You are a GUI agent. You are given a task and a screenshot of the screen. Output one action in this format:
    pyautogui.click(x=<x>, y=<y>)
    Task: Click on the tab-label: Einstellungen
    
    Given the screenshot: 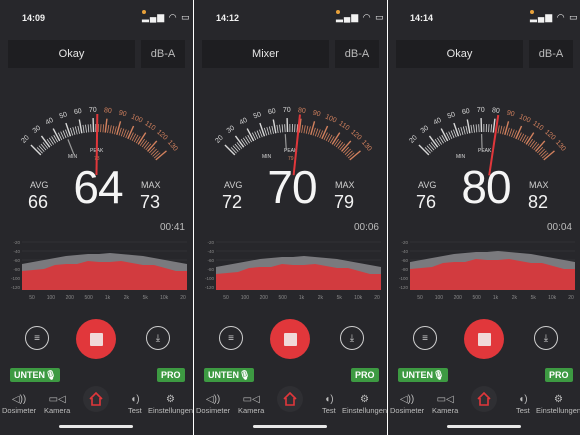 What is the action you would take?
    pyautogui.click(x=364, y=410)
    